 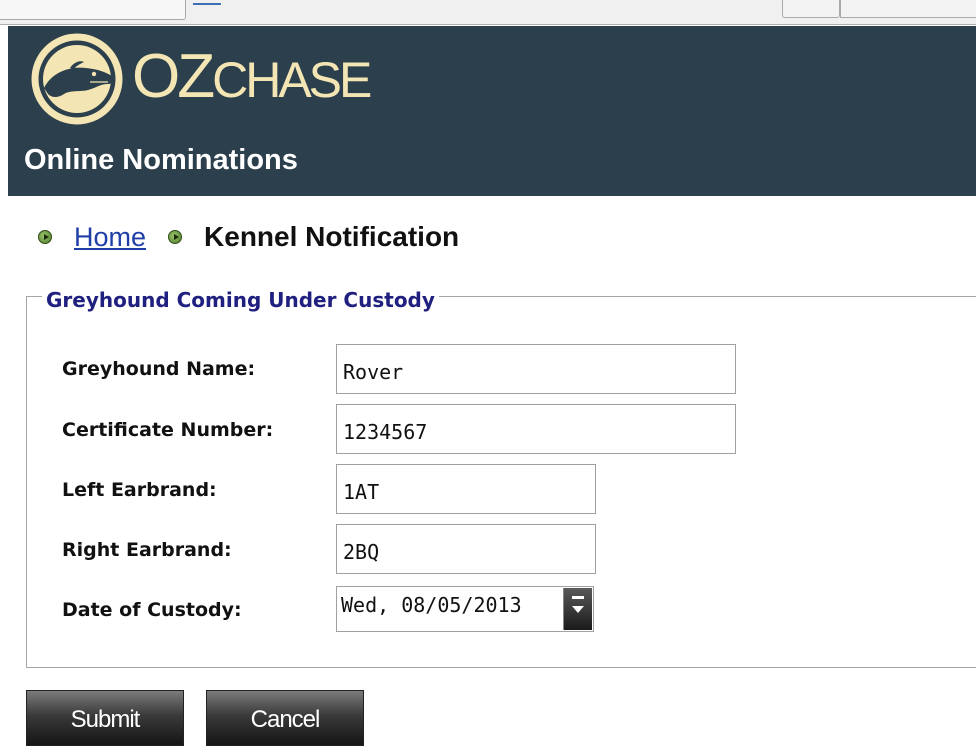 What do you see at coordinates (240, 300) in the screenshot?
I see `fieldset-legend: Greyhound Coming Under Custody` at bounding box center [240, 300].